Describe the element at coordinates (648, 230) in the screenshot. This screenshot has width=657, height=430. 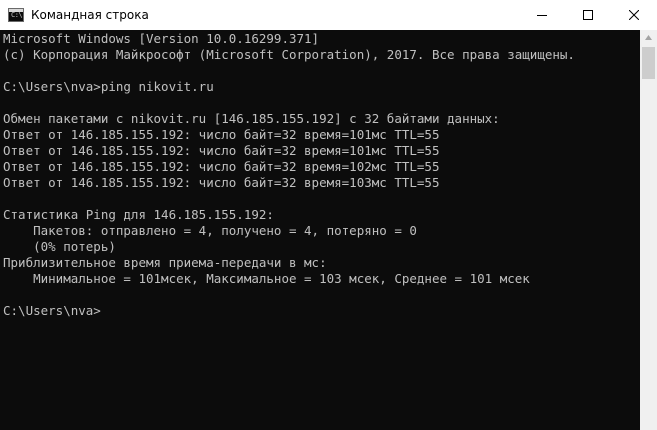
I see `vertical-scrollbar` at that location.